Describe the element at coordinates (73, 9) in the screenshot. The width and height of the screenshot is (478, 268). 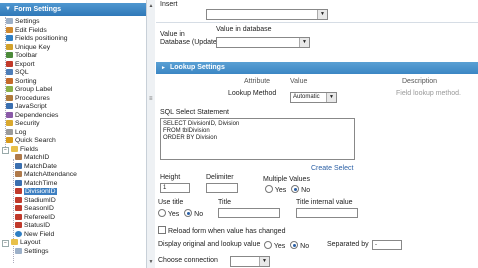
I see `tree-header: ▼ Form Settings` at that location.